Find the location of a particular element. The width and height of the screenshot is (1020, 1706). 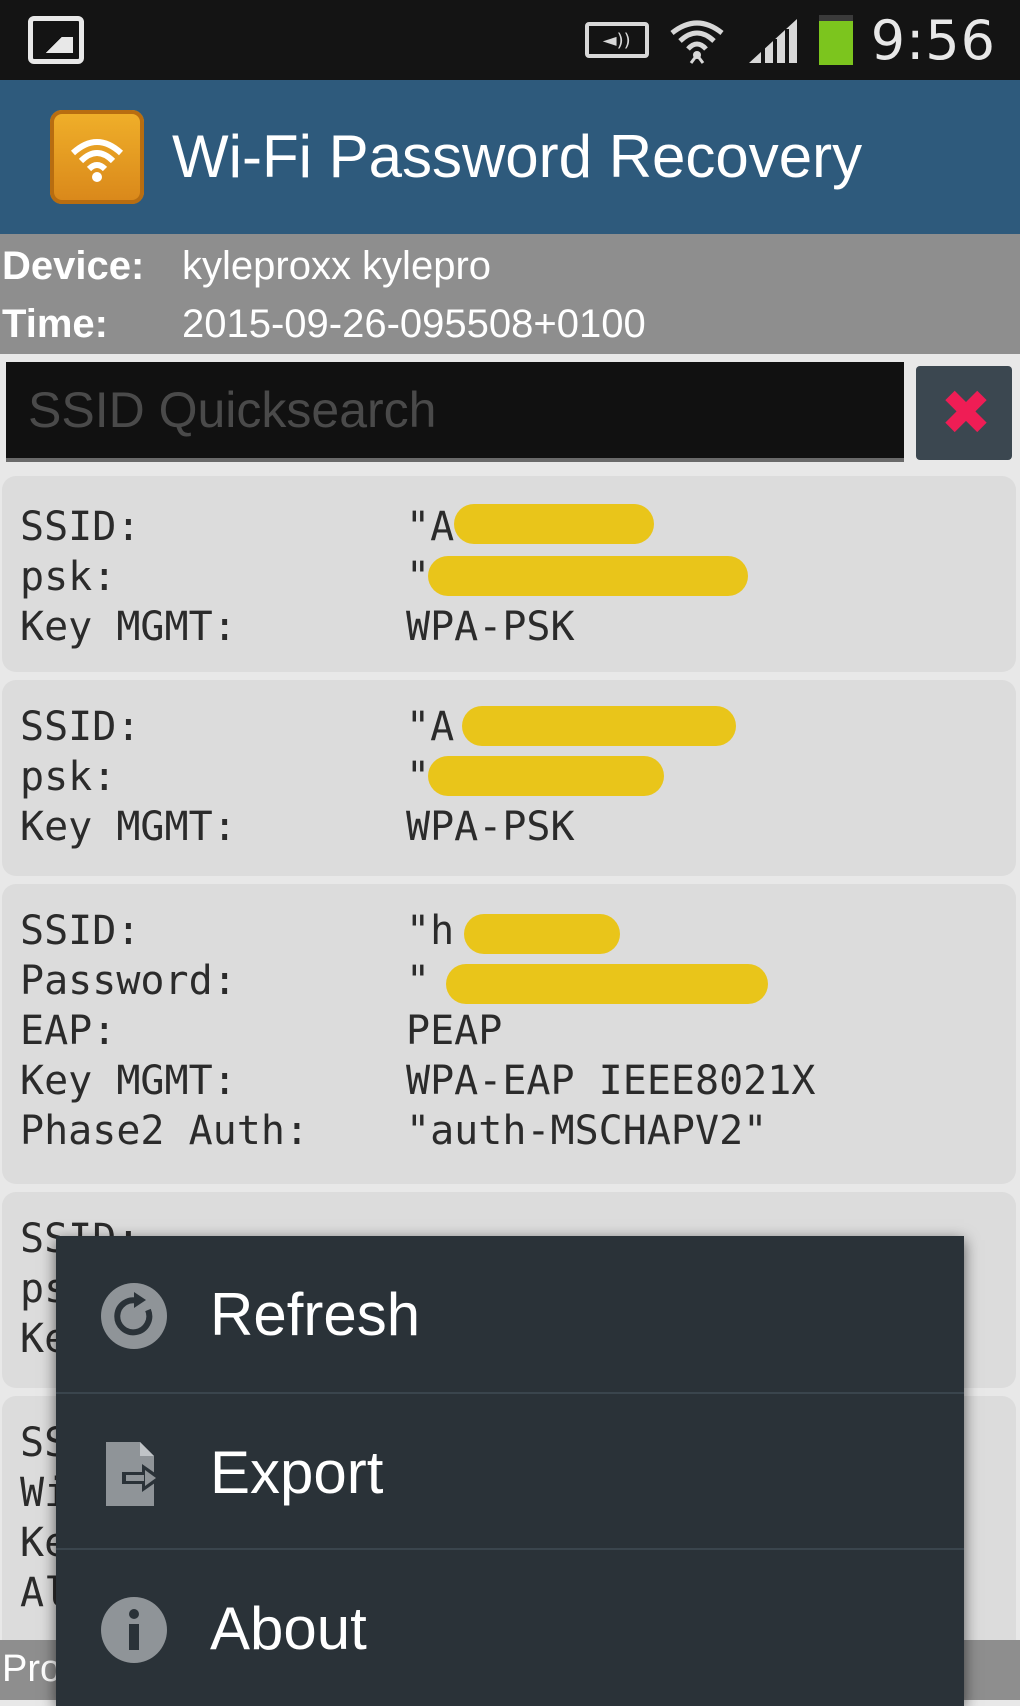

card-row: SSID: "h is located at coordinates (237, 931).